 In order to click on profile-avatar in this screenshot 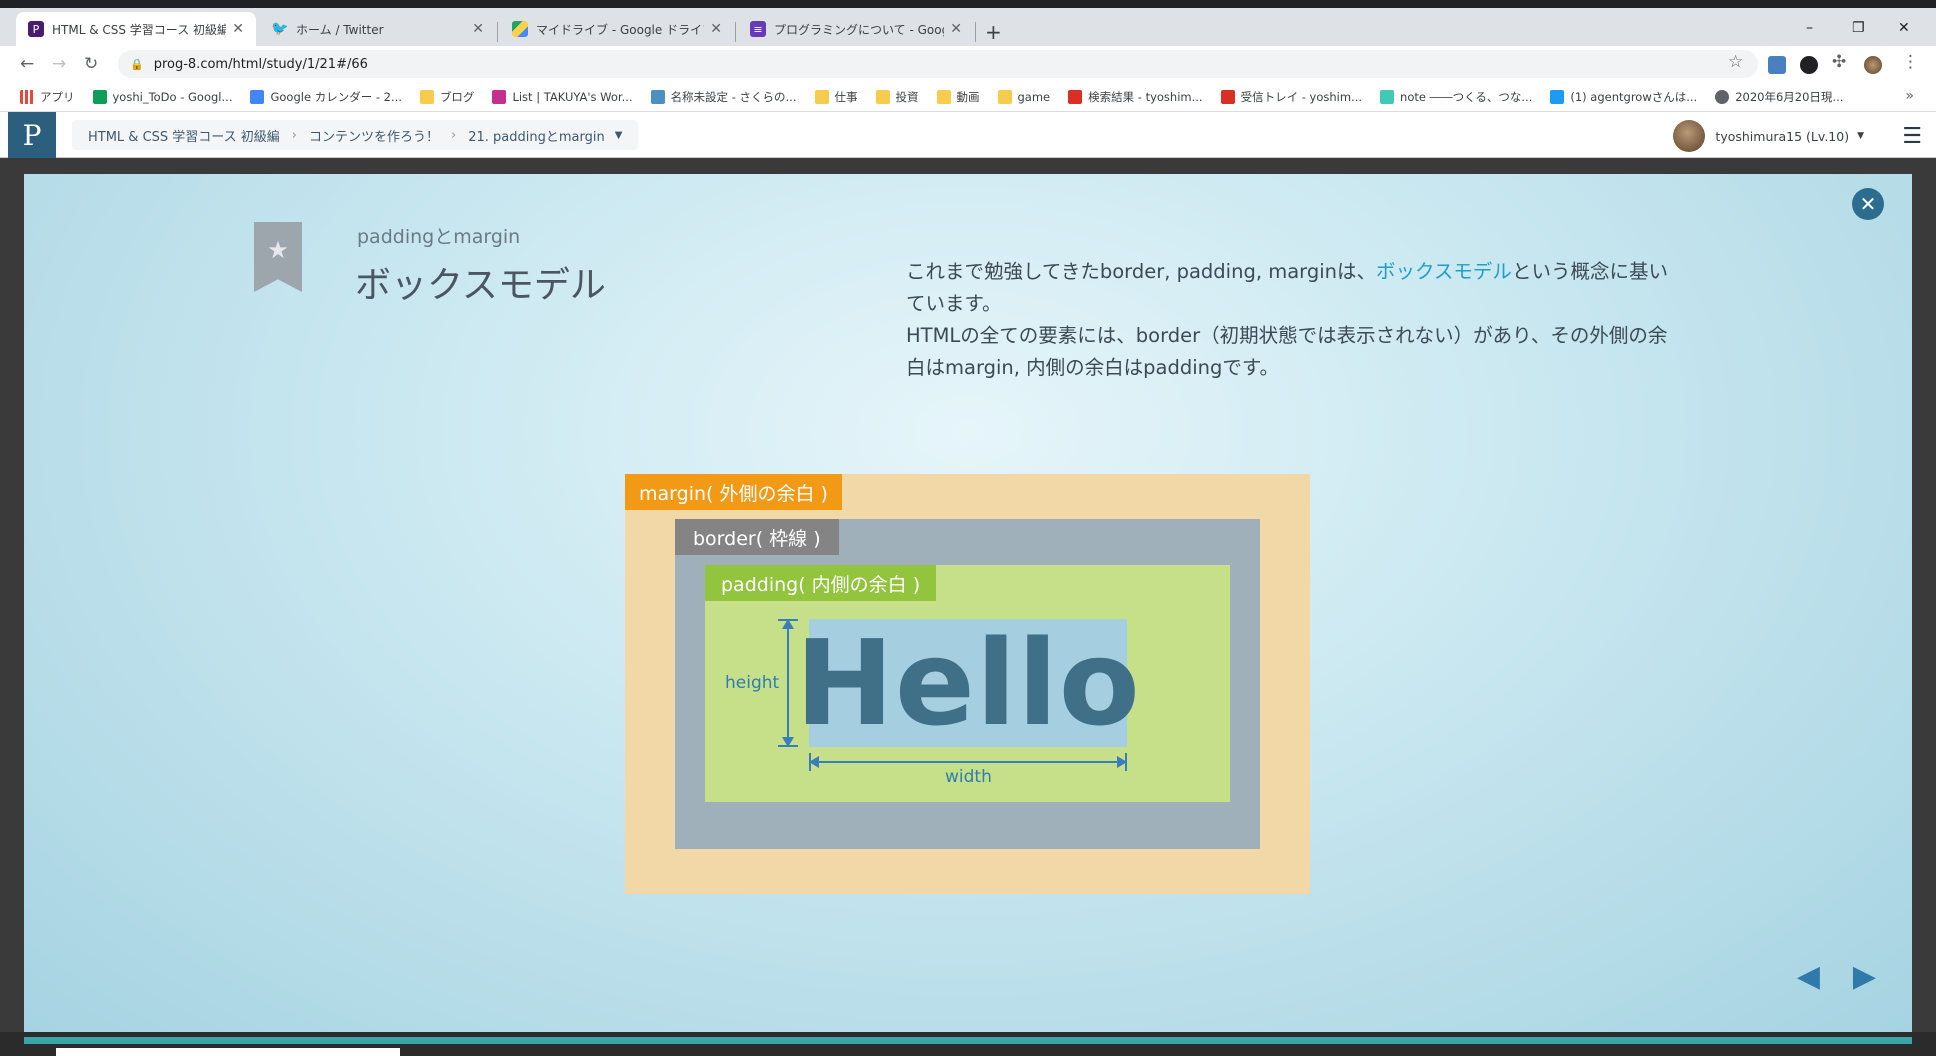, I will do `click(1873, 65)`.